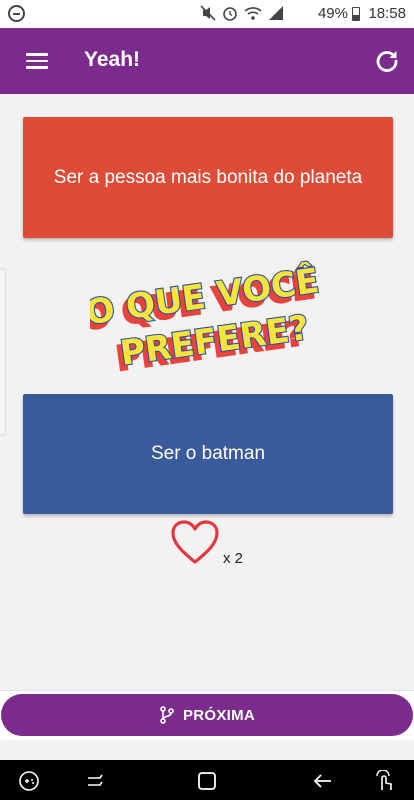 Image resolution: width=414 pixels, height=800 pixels. What do you see at coordinates (323, 781) in the screenshot?
I see `nav-back-icon` at bounding box center [323, 781].